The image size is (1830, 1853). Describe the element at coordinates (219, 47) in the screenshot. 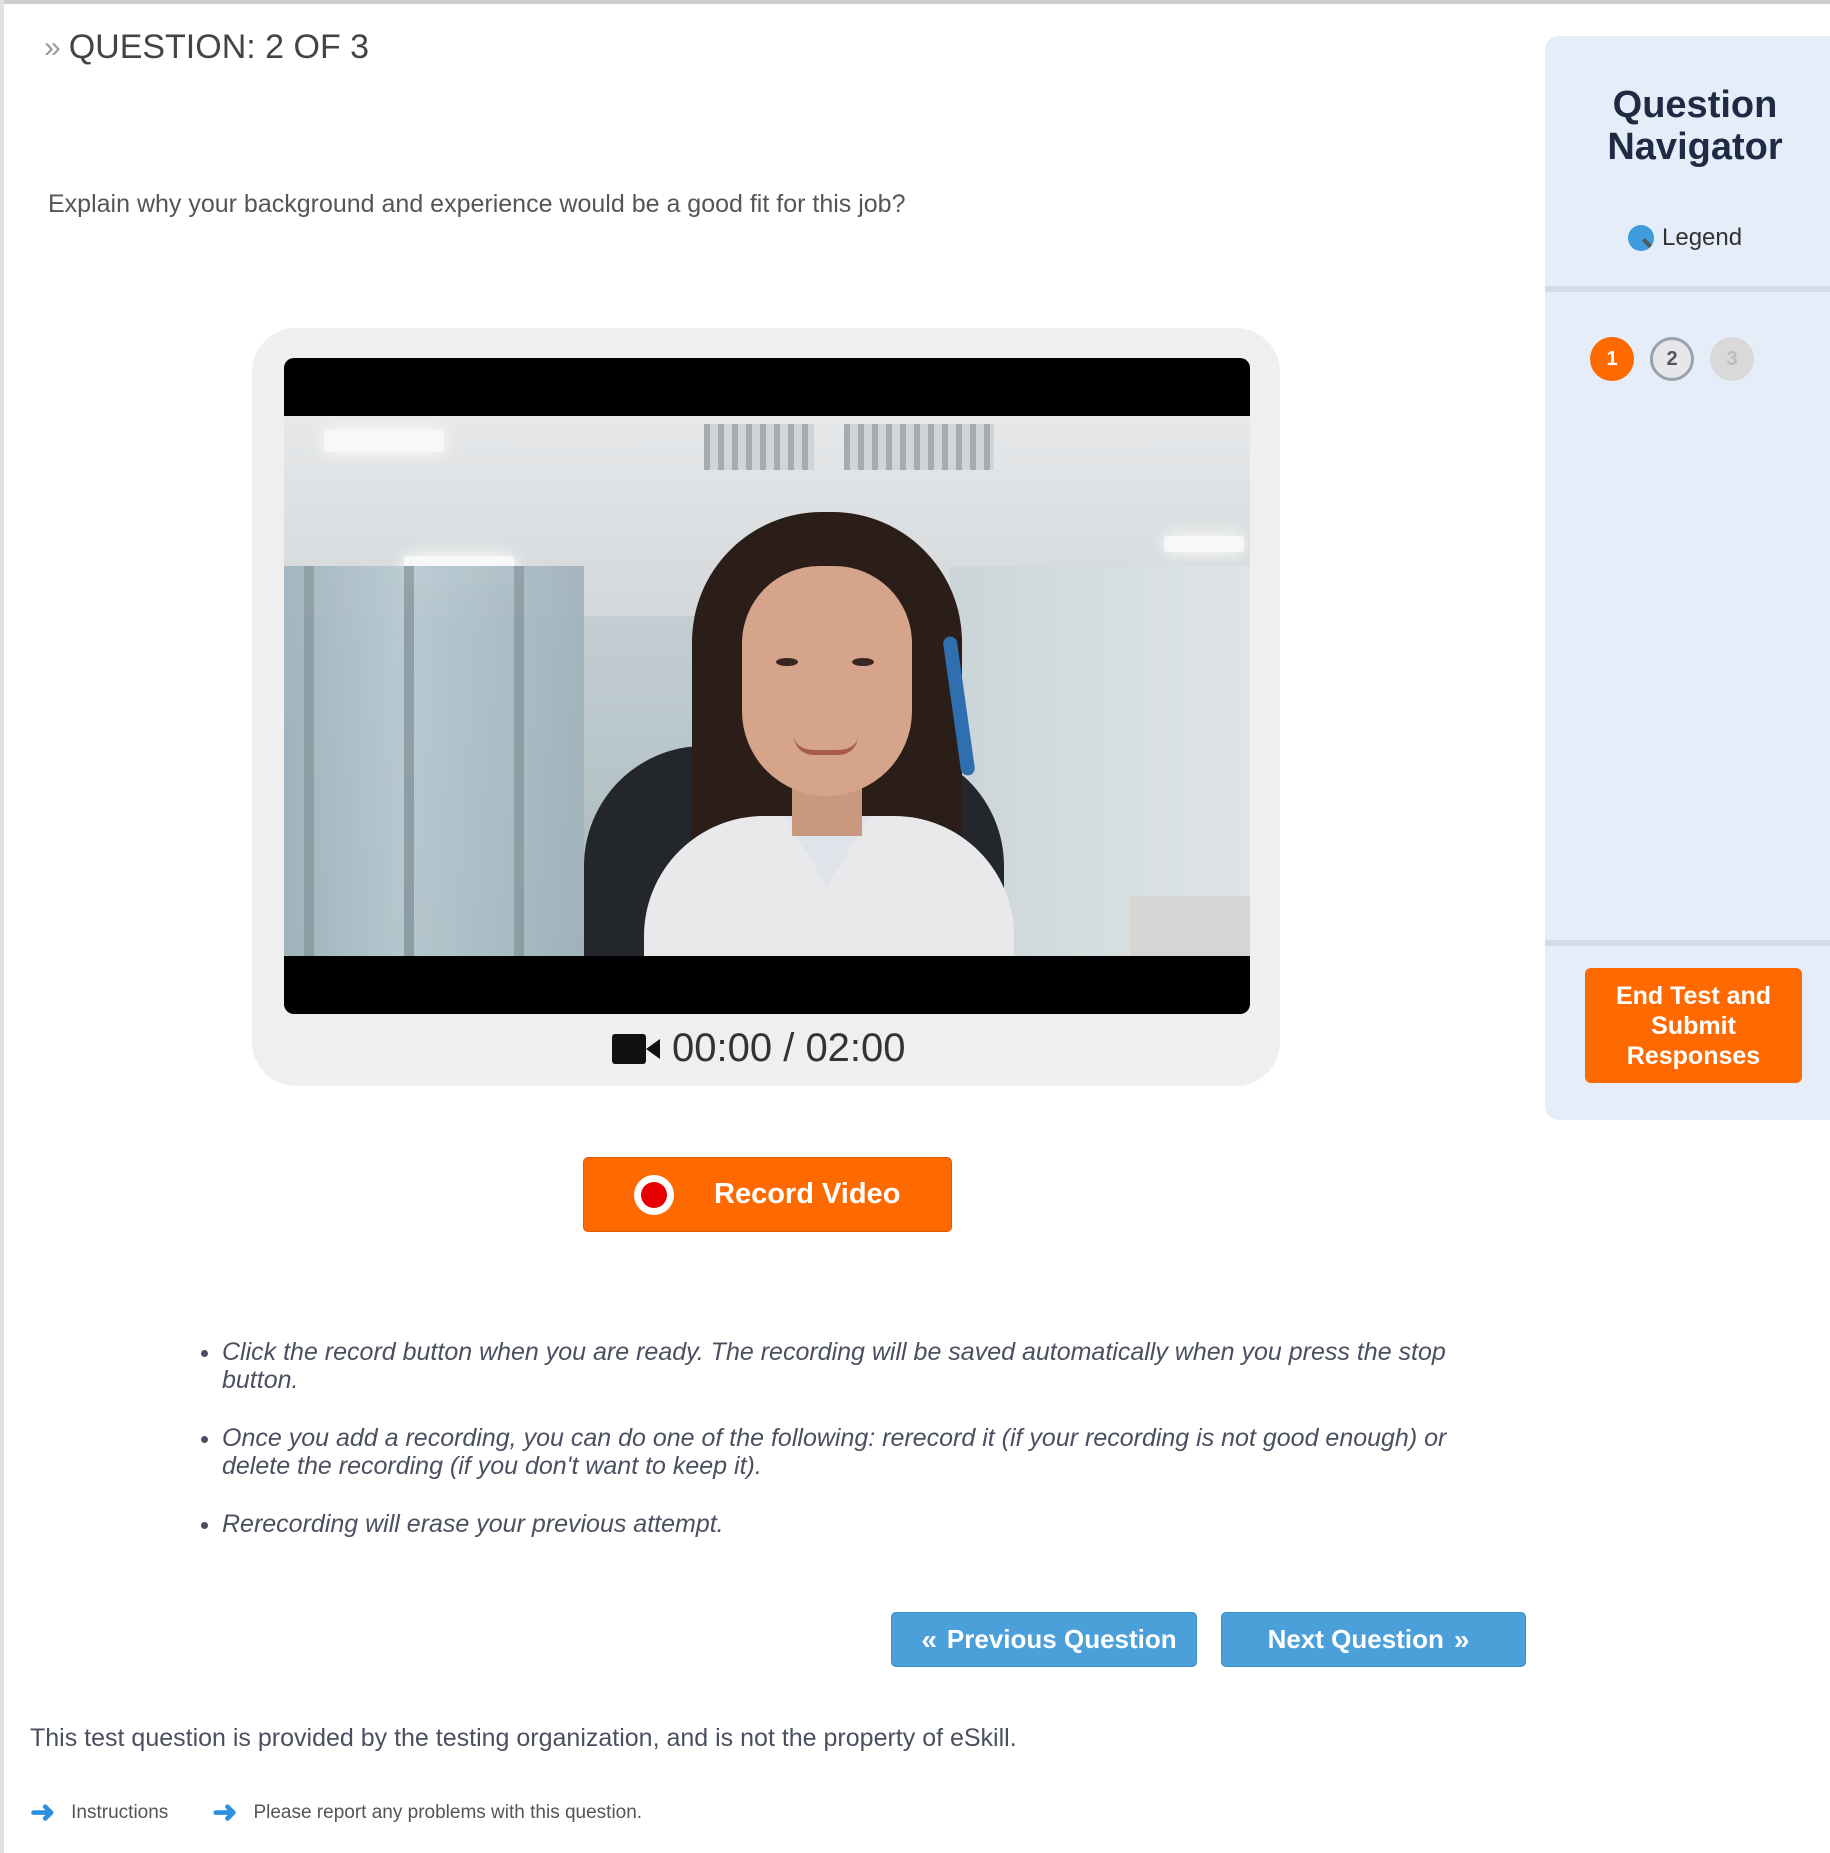

I see `question-counter: QUESTION: 2 OF 3` at that location.